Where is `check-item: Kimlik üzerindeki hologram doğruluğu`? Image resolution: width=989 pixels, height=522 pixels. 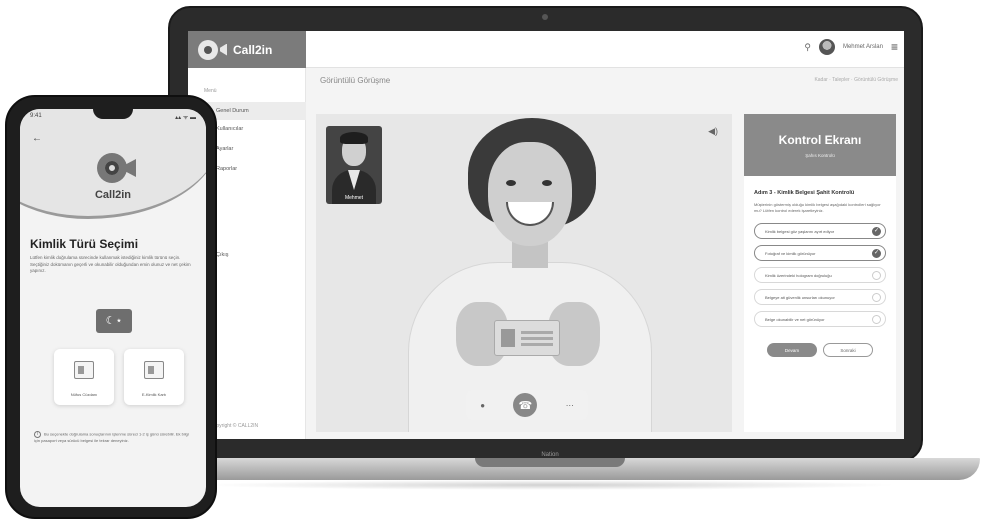 check-item: Kimlik üzerindeki hologram doğruluğu is located at coordinates (820, 275).